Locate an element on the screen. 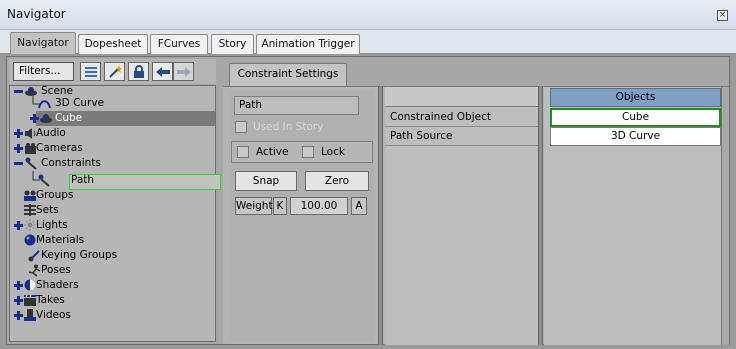  wand-icon is located at coordinates (114, 71).